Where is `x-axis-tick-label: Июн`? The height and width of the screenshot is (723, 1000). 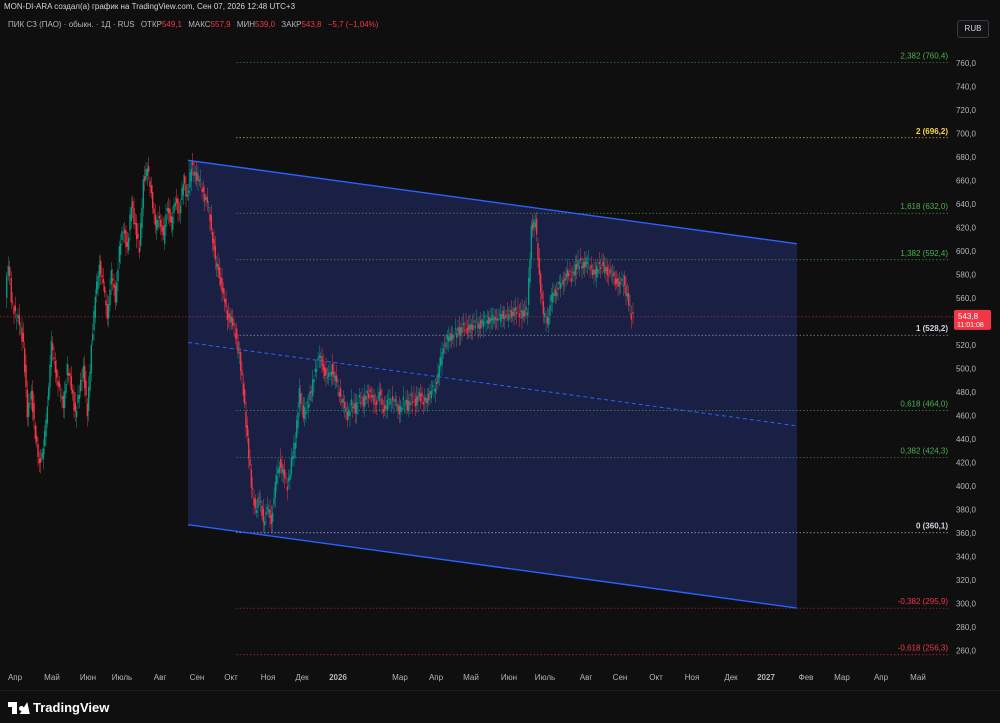
x-axis-tick-label: Июн is located at coordinates (88, 677).